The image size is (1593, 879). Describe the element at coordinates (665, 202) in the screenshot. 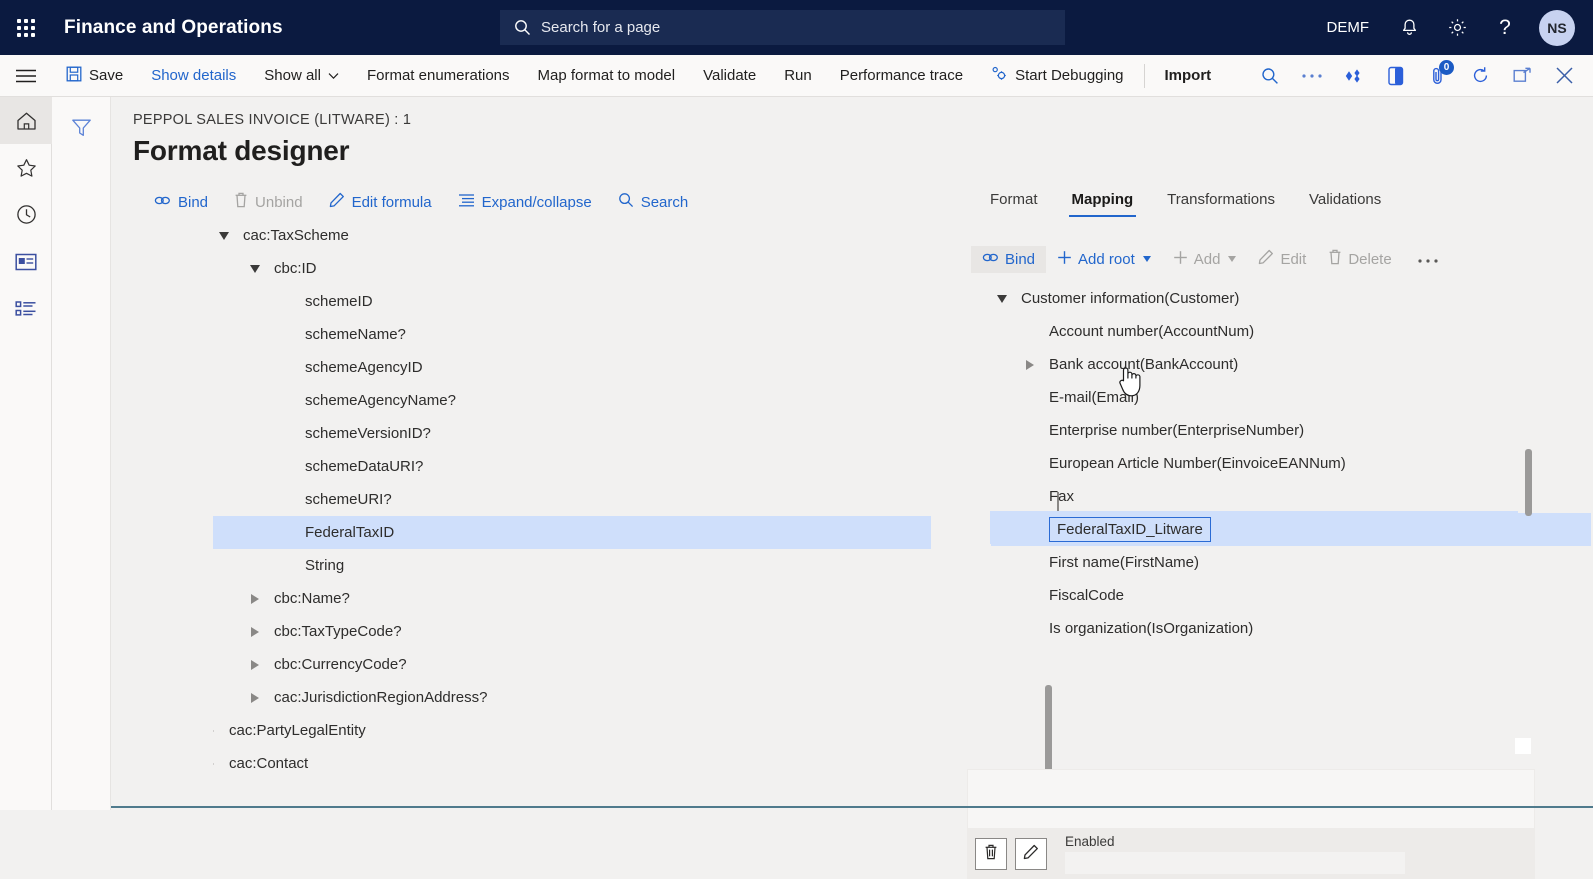

I see `search-tree-label: Search` at that location.